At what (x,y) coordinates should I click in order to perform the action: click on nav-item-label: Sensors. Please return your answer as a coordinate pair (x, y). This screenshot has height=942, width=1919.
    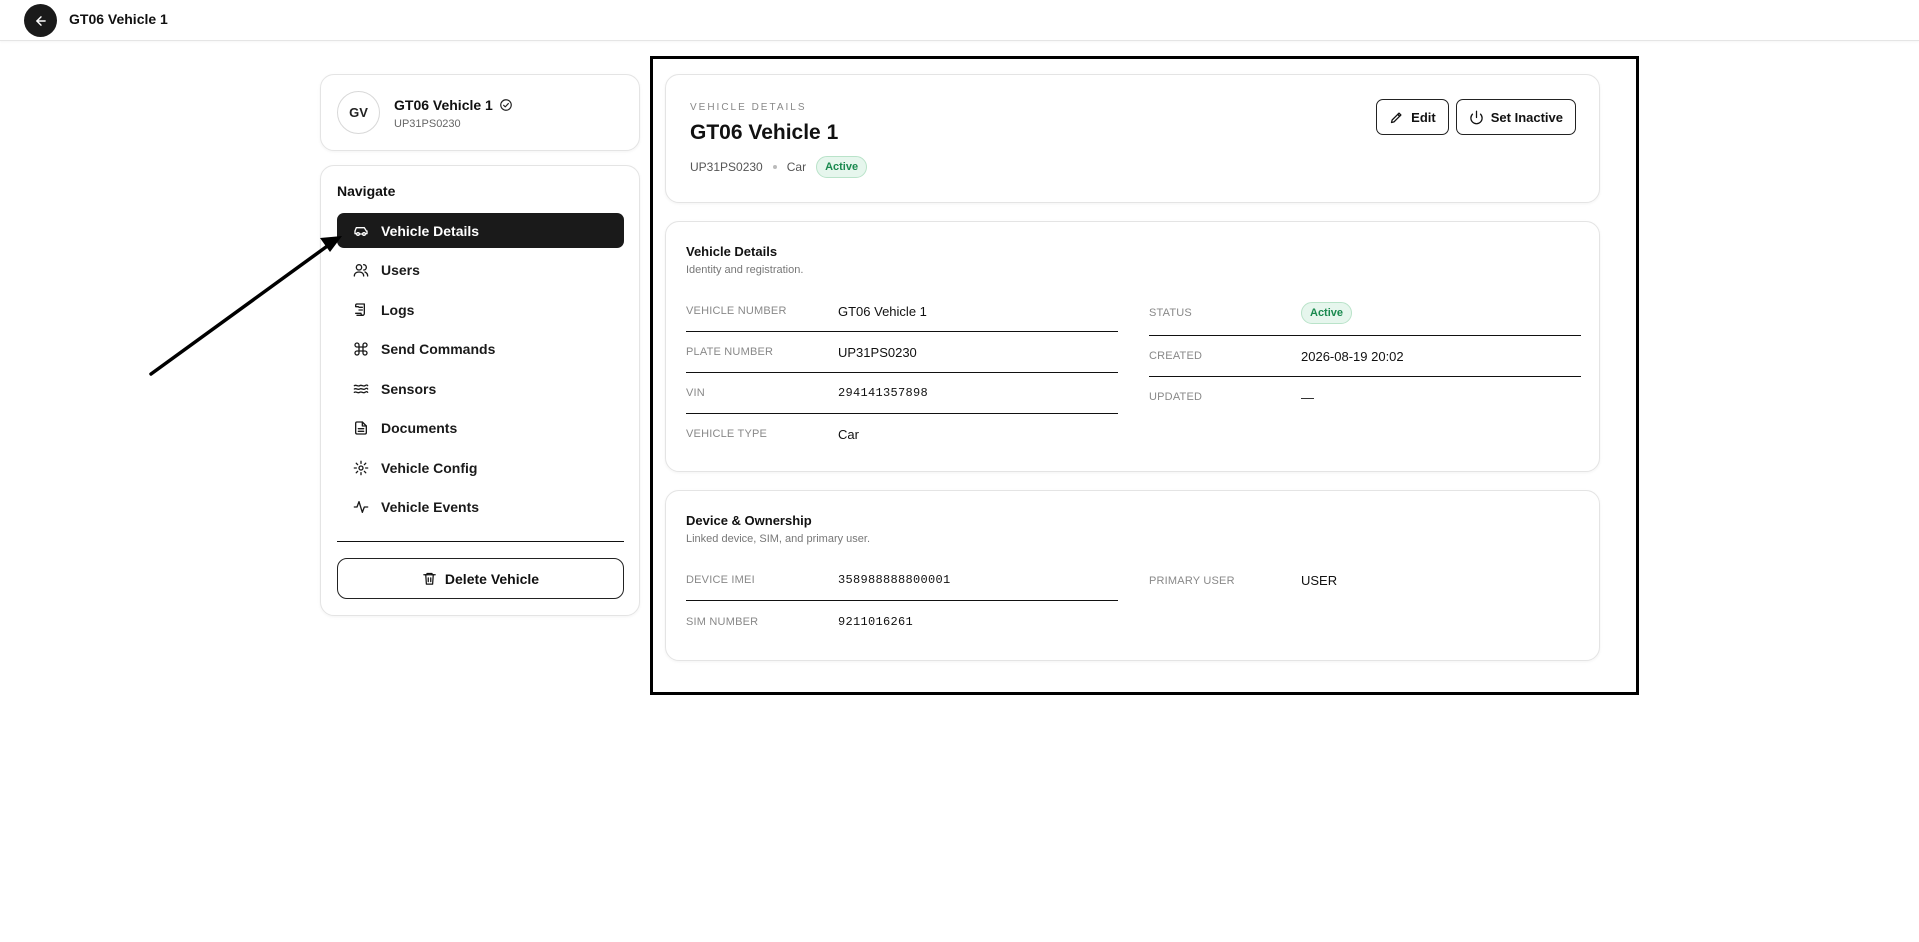
    Looking at the image, I should click on (409, 388).